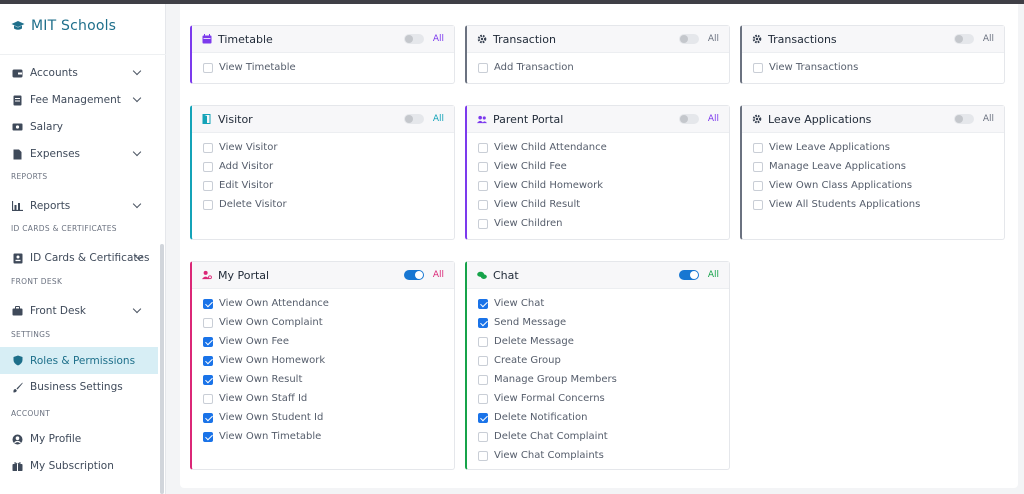  I want to click on sidebar-item-front-desk: Front Desk, so click(79, 311).